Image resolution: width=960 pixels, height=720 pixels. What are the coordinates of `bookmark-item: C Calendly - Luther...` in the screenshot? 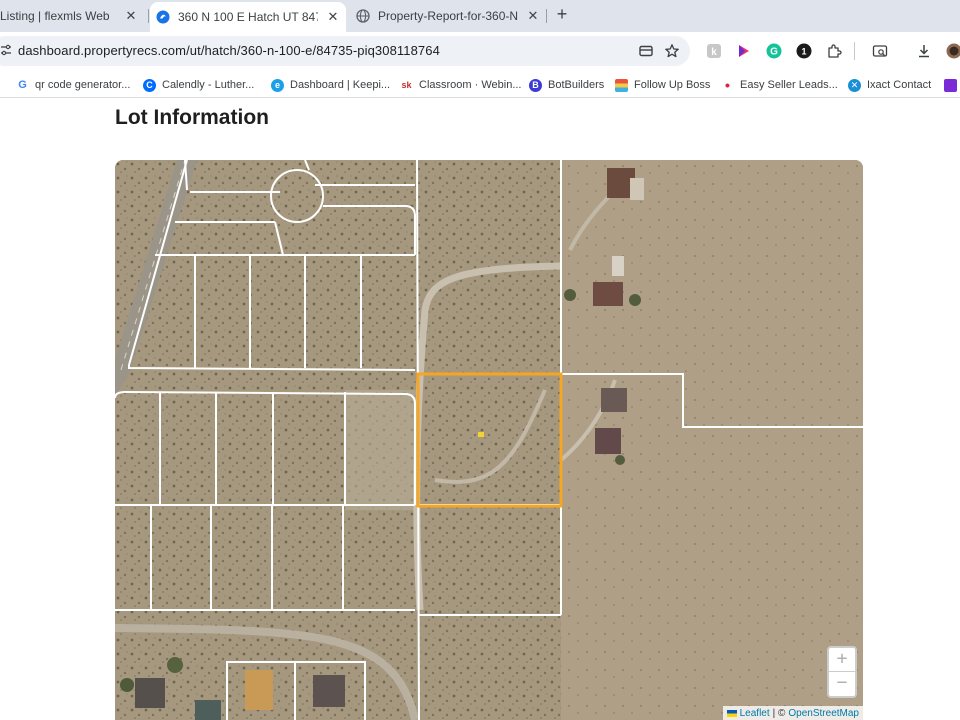 It's located at (198, 85).